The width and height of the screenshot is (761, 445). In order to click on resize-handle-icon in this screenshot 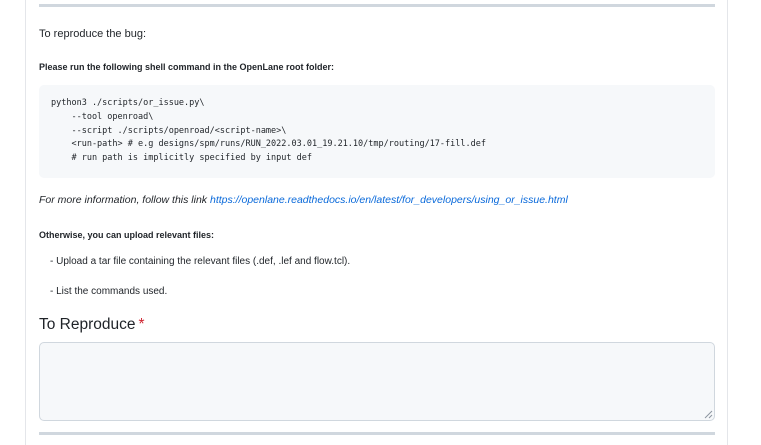, I will do `click(708, 414)`.